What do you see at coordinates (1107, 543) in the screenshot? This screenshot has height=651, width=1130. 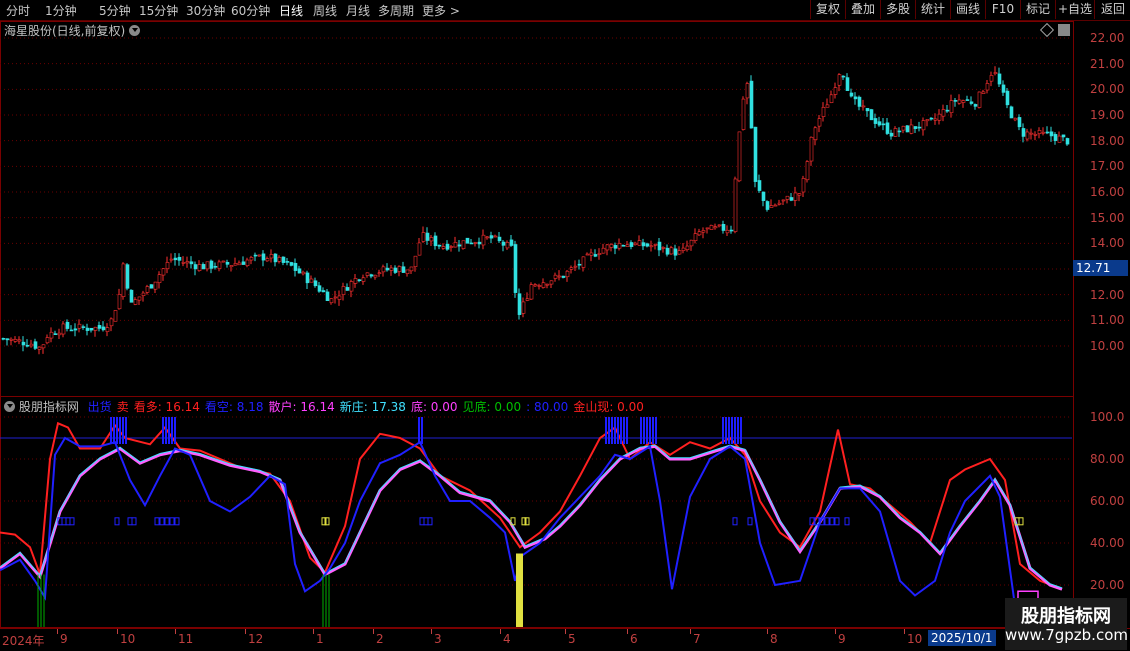 I see `y-tick-label: 40.00` at bounding box center [1107, 543].